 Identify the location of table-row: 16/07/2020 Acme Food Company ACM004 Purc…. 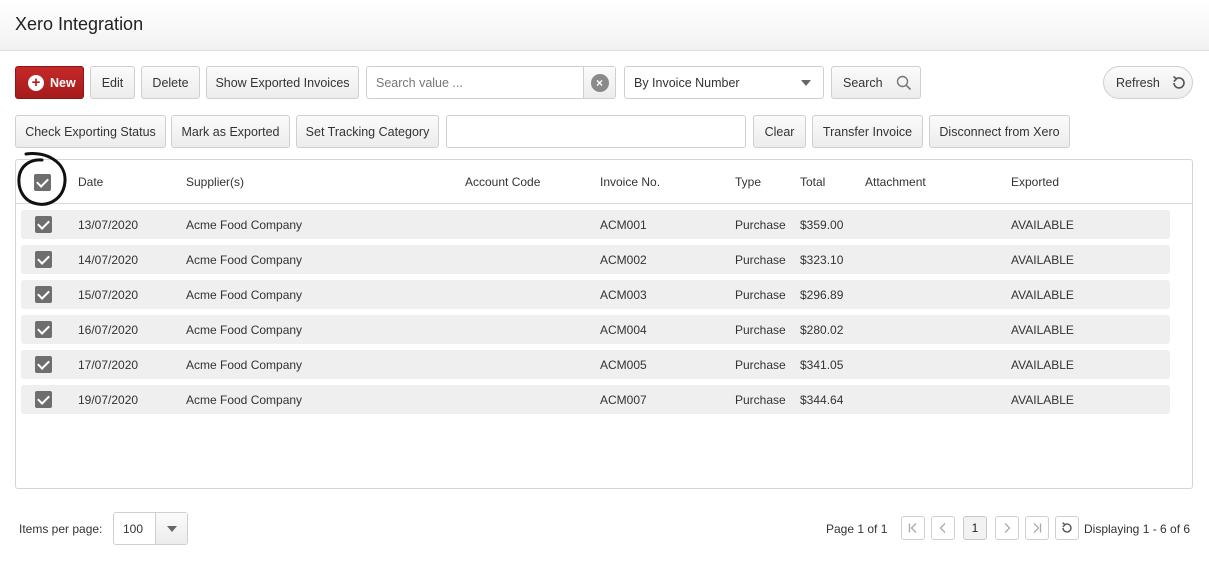
(595, 329).